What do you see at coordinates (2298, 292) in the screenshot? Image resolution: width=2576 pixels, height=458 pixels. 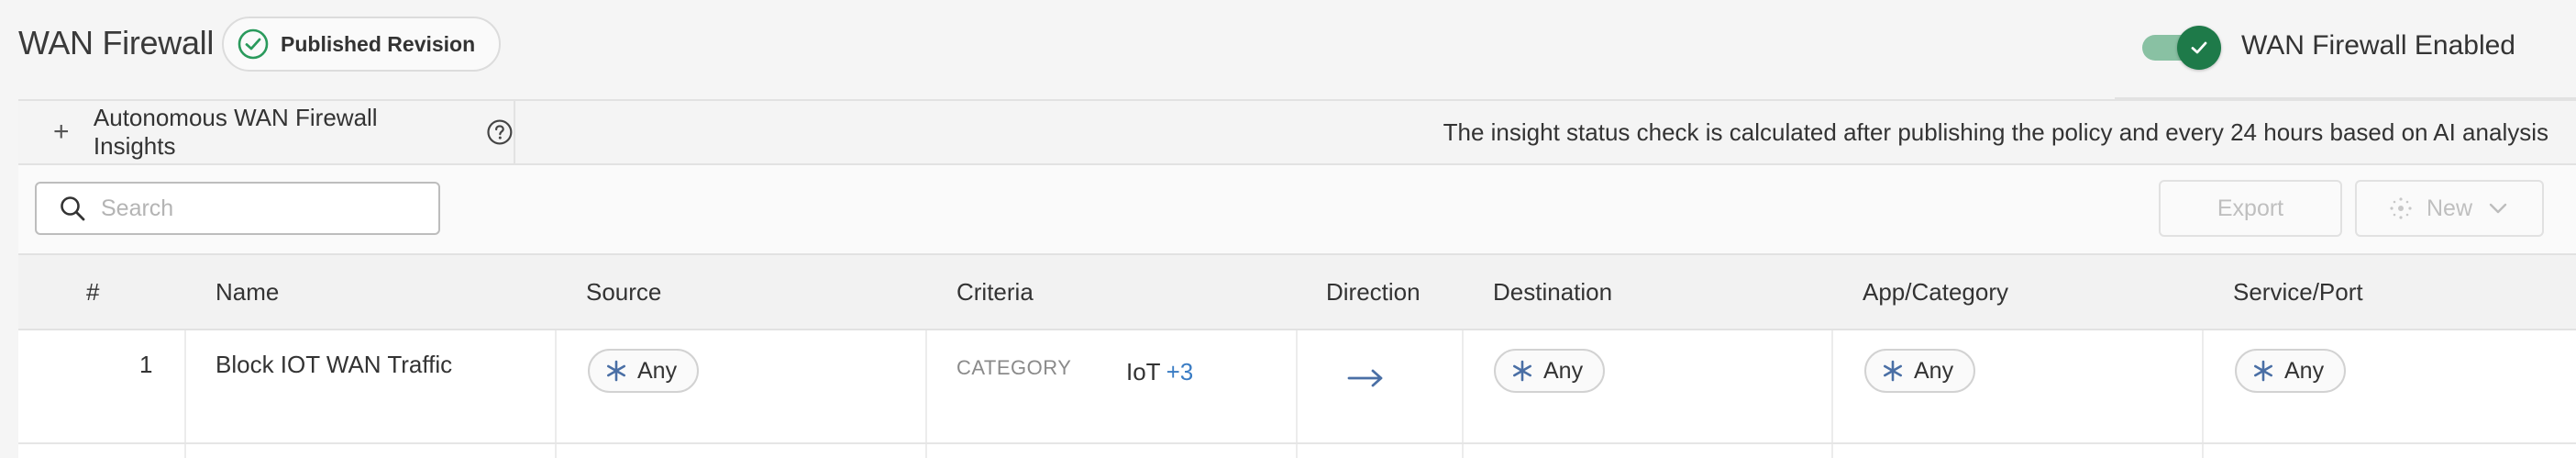 I see `column-header-service-port: Service/Port` at bounding box center [2298, 292].